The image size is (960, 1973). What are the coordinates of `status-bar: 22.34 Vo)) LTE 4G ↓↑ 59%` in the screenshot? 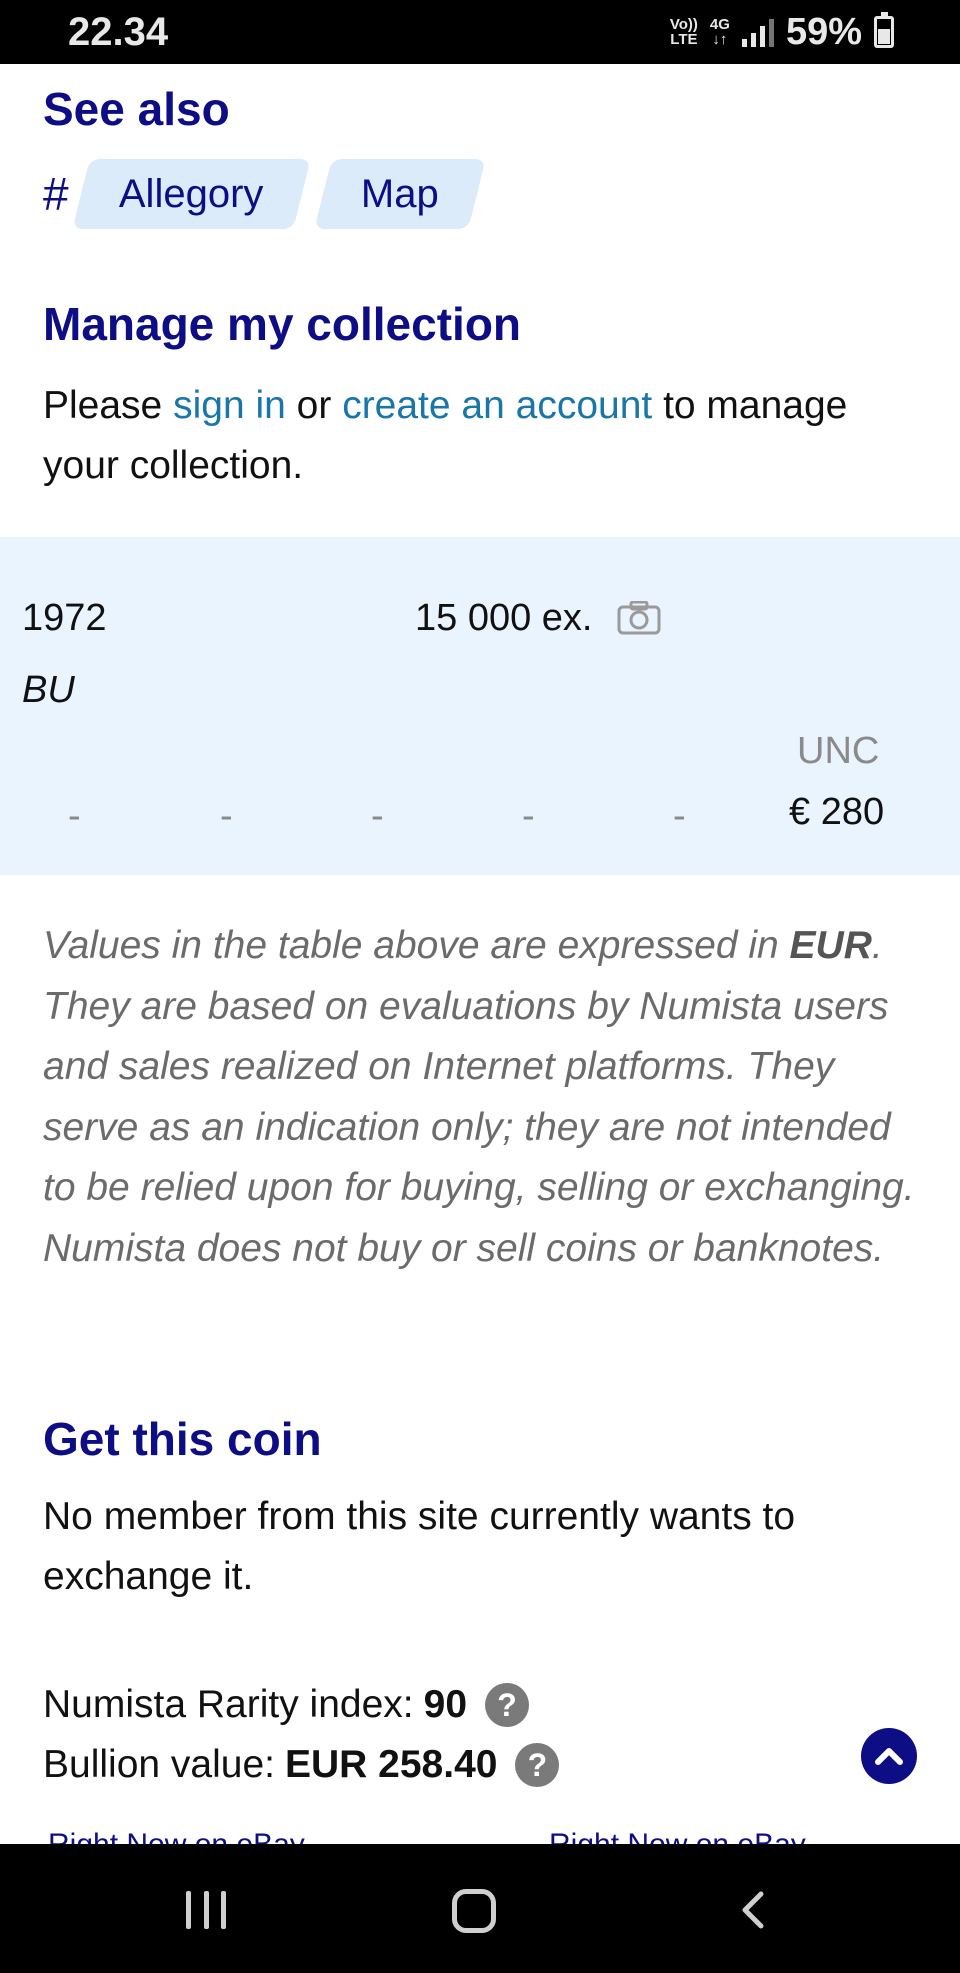 It's located at (480, 32).